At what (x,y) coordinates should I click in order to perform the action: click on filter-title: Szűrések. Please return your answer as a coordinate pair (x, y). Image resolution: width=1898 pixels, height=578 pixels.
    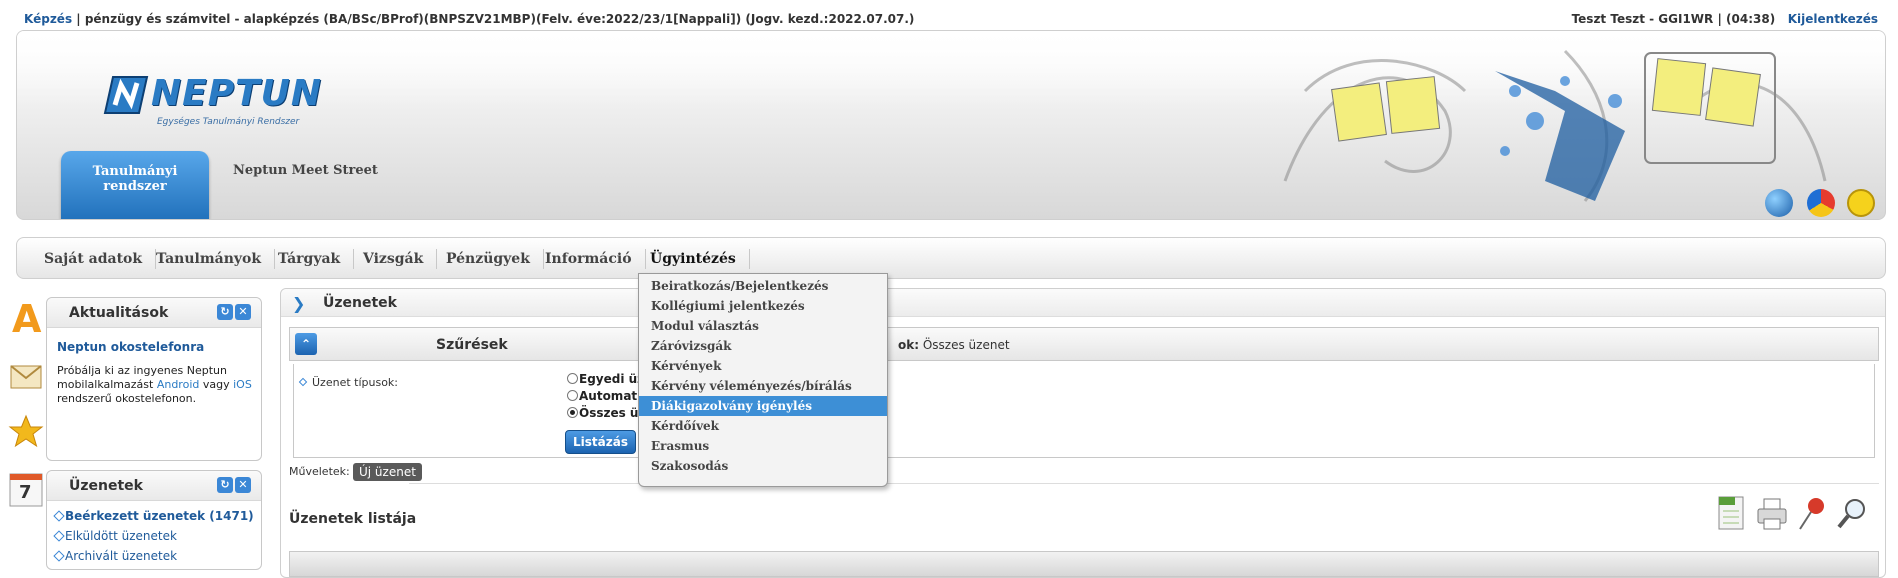
    Looking at the image, I should click on (472, 345).